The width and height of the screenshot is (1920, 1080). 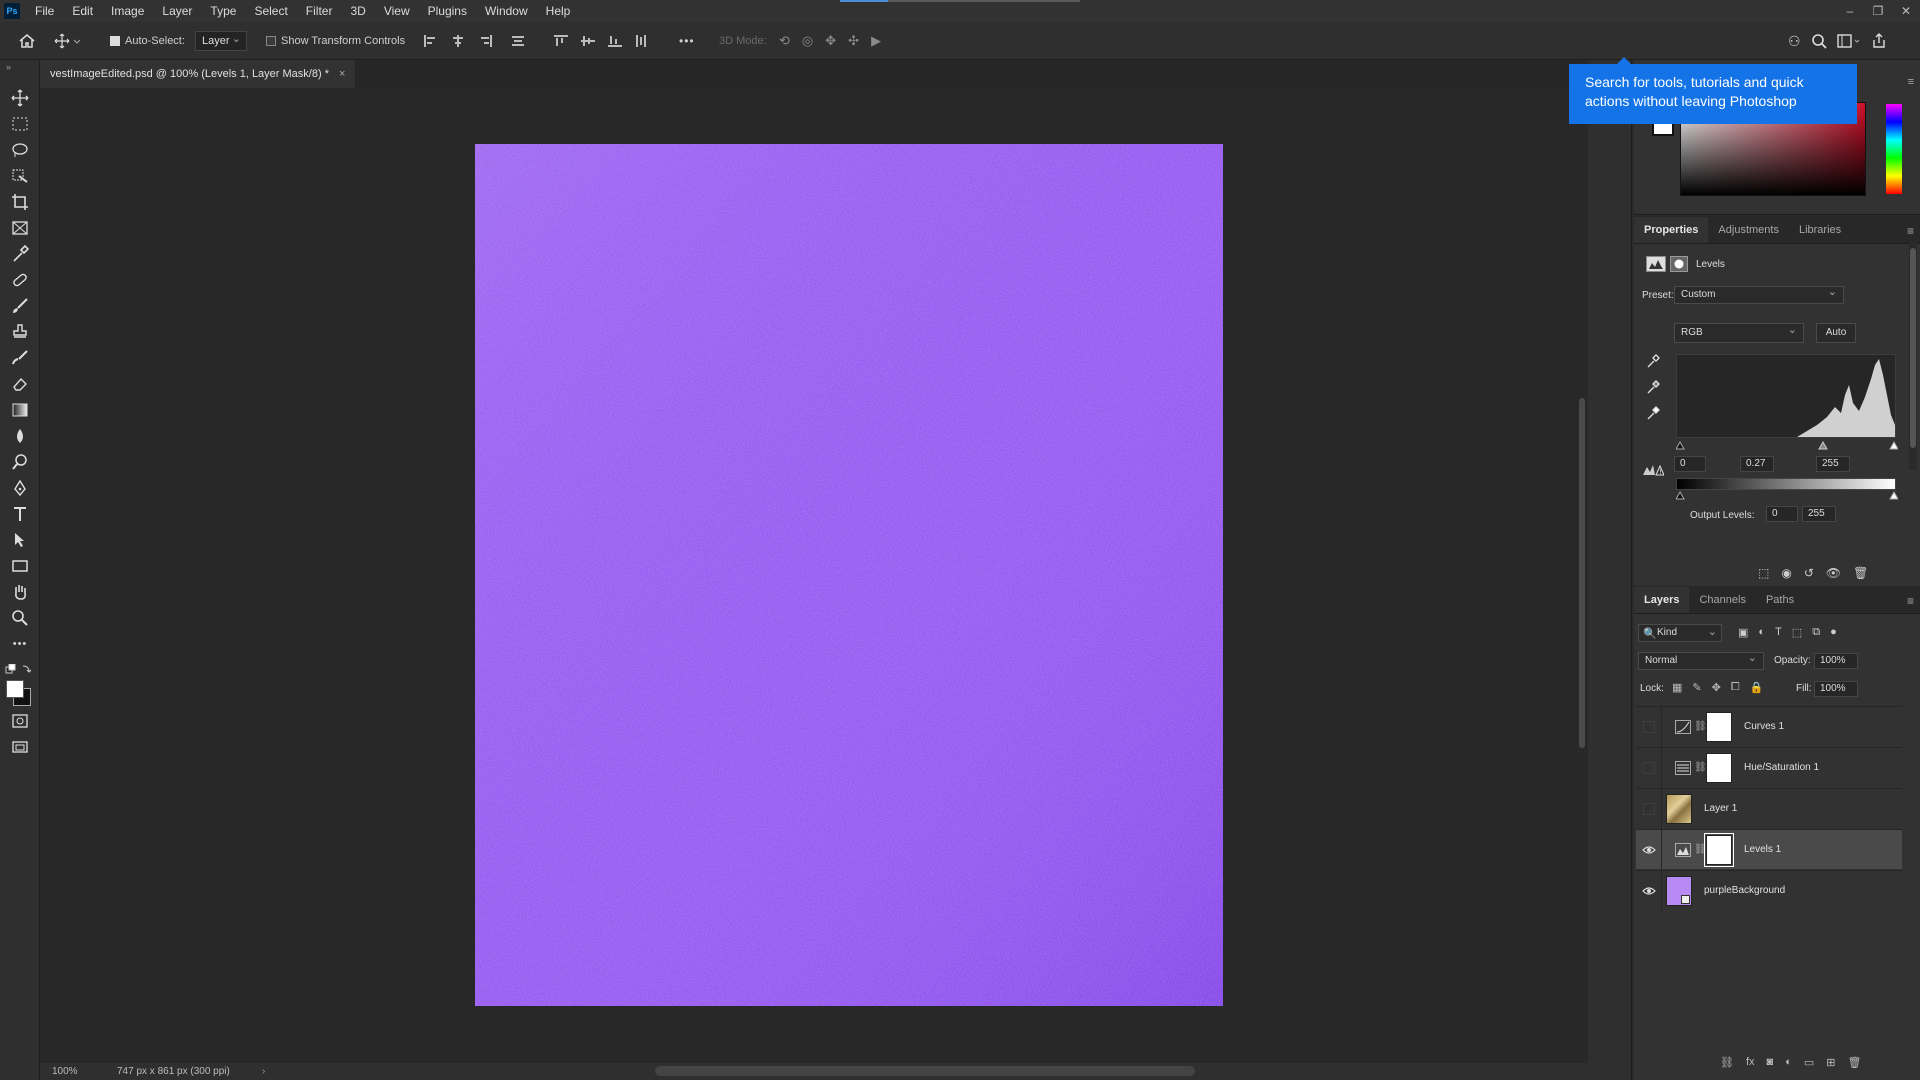 What do you see at coordinates (784, 41) in the screenshot?
I see `3d-orbit-icon: ⟲` at bounding box center [784, 41].